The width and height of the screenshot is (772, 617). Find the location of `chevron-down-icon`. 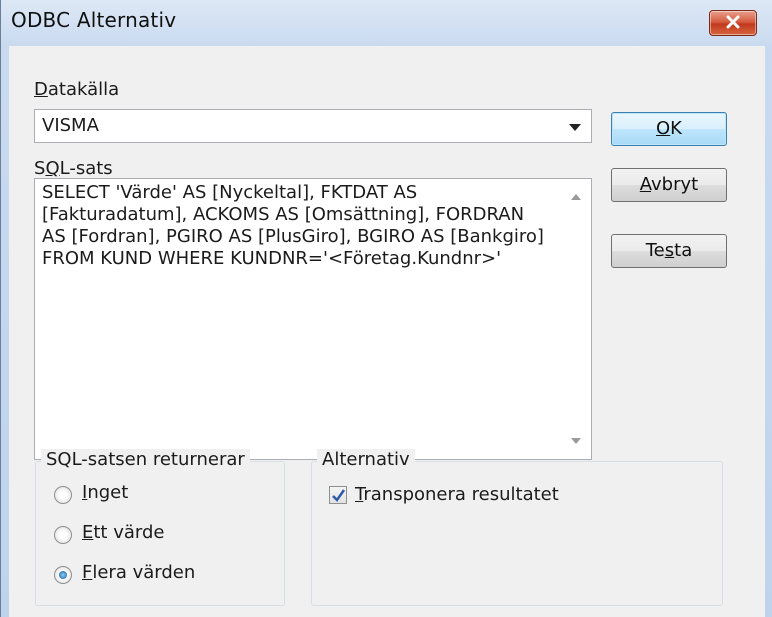

chevron-down-icon is located at coordinates (575, 127).